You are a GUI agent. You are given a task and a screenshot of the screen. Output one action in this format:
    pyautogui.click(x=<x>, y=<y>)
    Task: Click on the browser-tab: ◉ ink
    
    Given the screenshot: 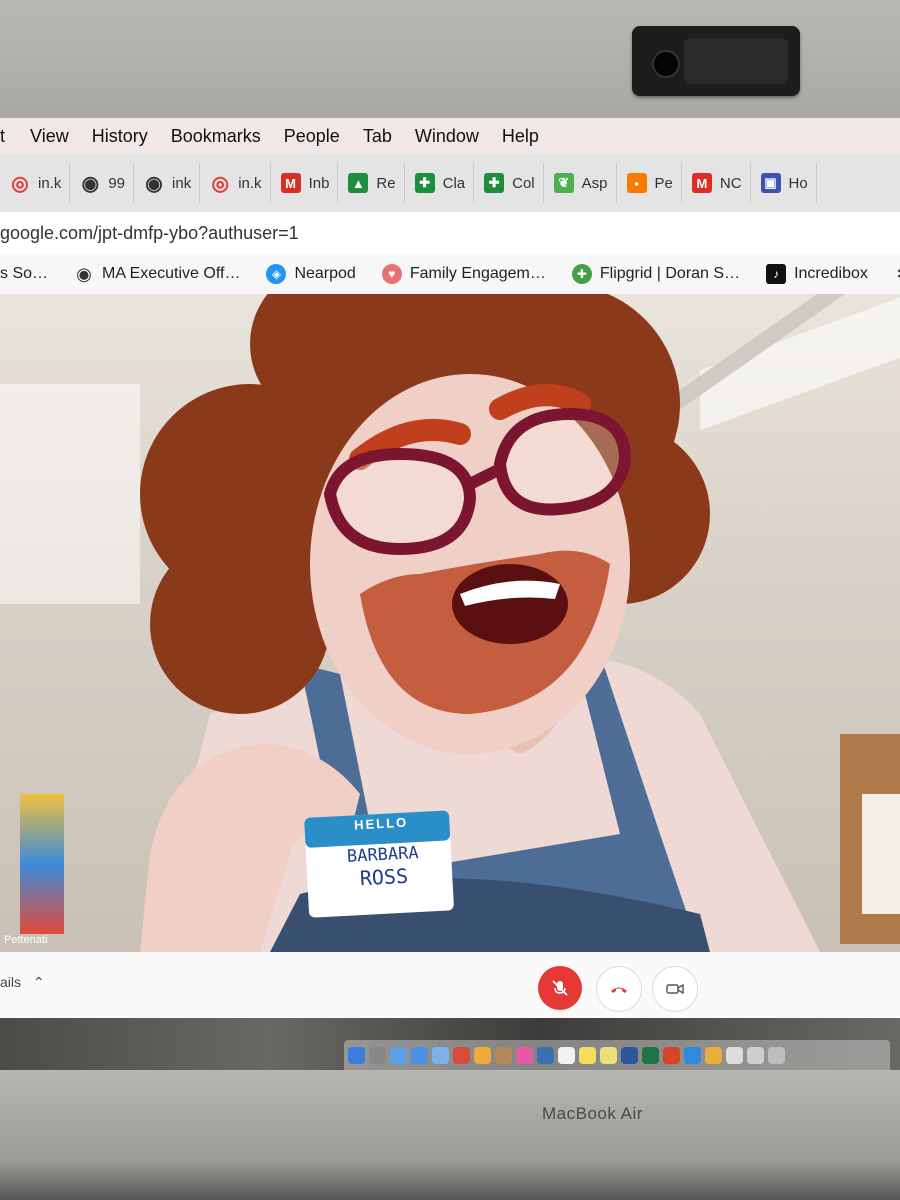 What is the action you would take?
    pyautogui.click(x=167, y=183)
    